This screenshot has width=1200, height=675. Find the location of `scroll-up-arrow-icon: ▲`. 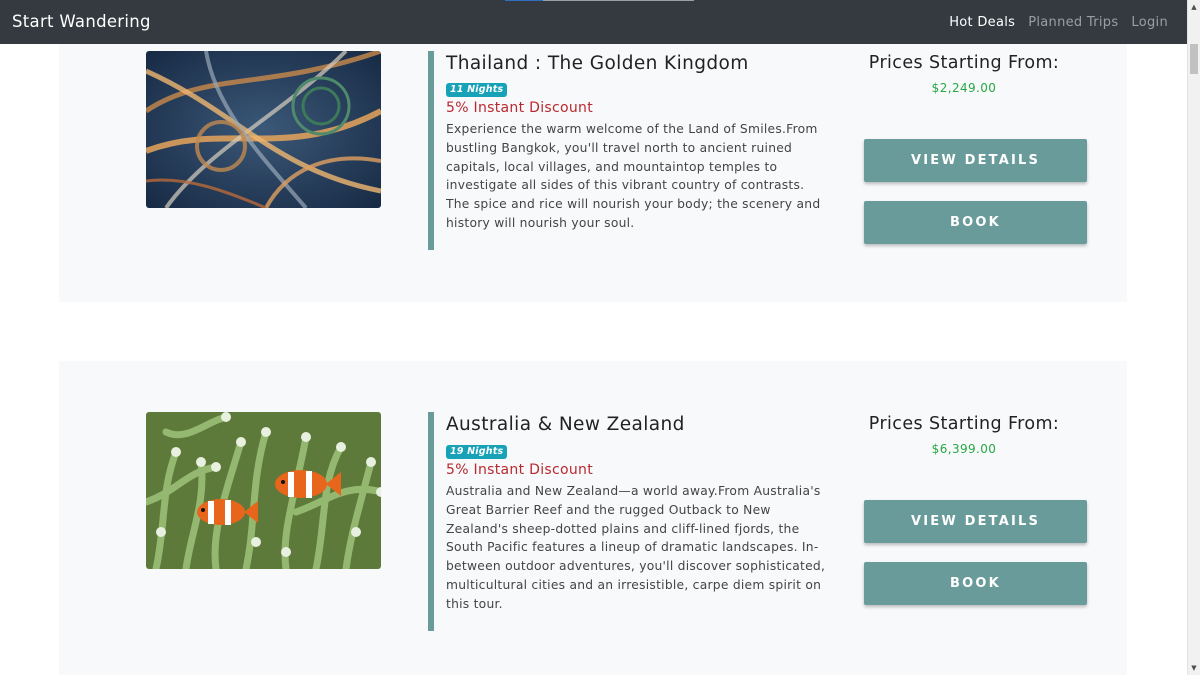

scroll-up-arrow-icon: ▲ is located at coordinates (1194, 7).